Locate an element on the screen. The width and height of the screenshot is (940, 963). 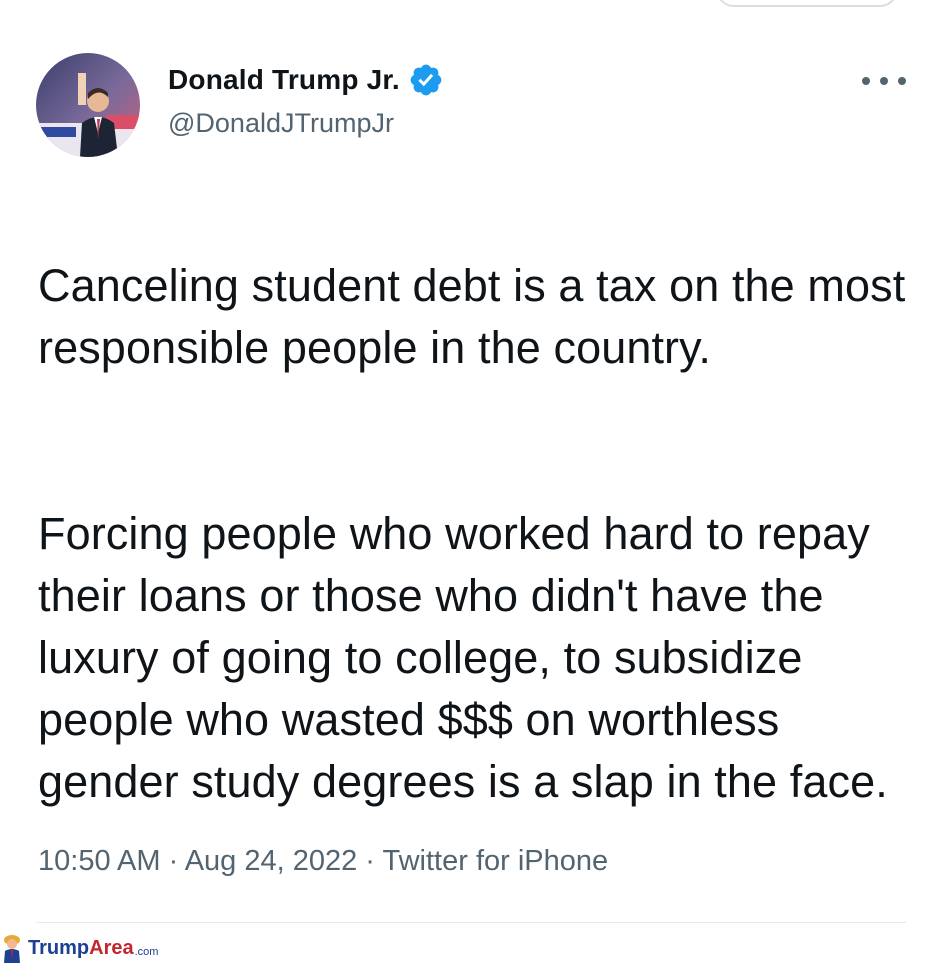
tweet-time: 10:50 AM is located at coordinates (99, 861).